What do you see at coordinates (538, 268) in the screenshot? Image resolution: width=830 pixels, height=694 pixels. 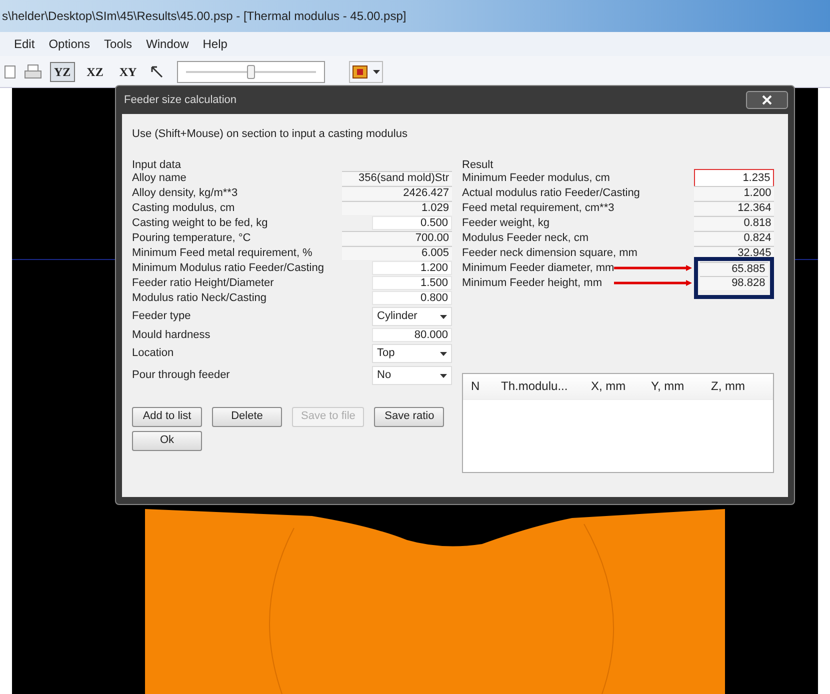 I see `result-label: Minimum Feeder diameter, mm` at bounding box center [538, 268].